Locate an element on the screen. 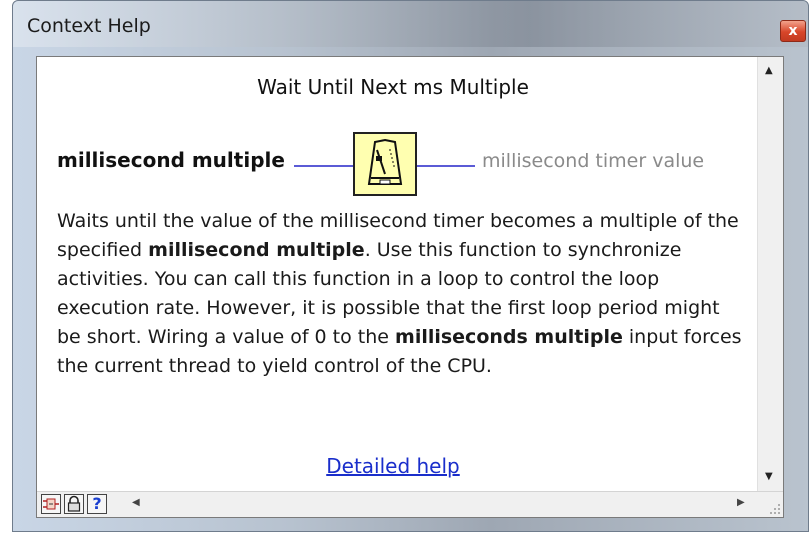 This screenshot has width=809, height=542. show-optional-terminals-button is located at coordinates (51, 504).